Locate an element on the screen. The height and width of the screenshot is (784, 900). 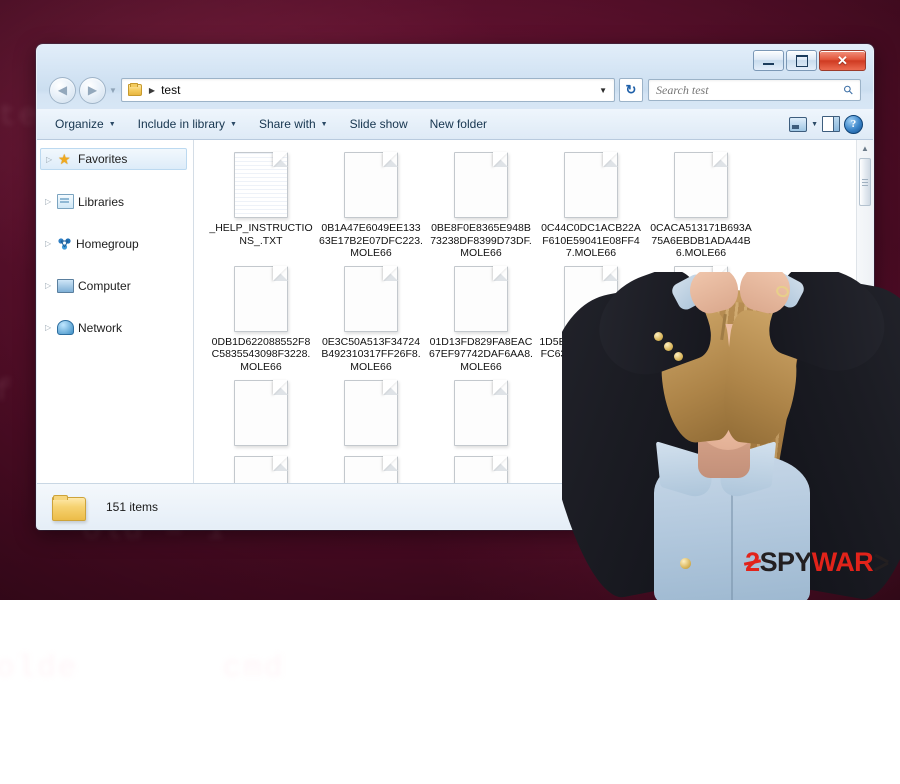
minimize-button is located at coordinates (768, 60).